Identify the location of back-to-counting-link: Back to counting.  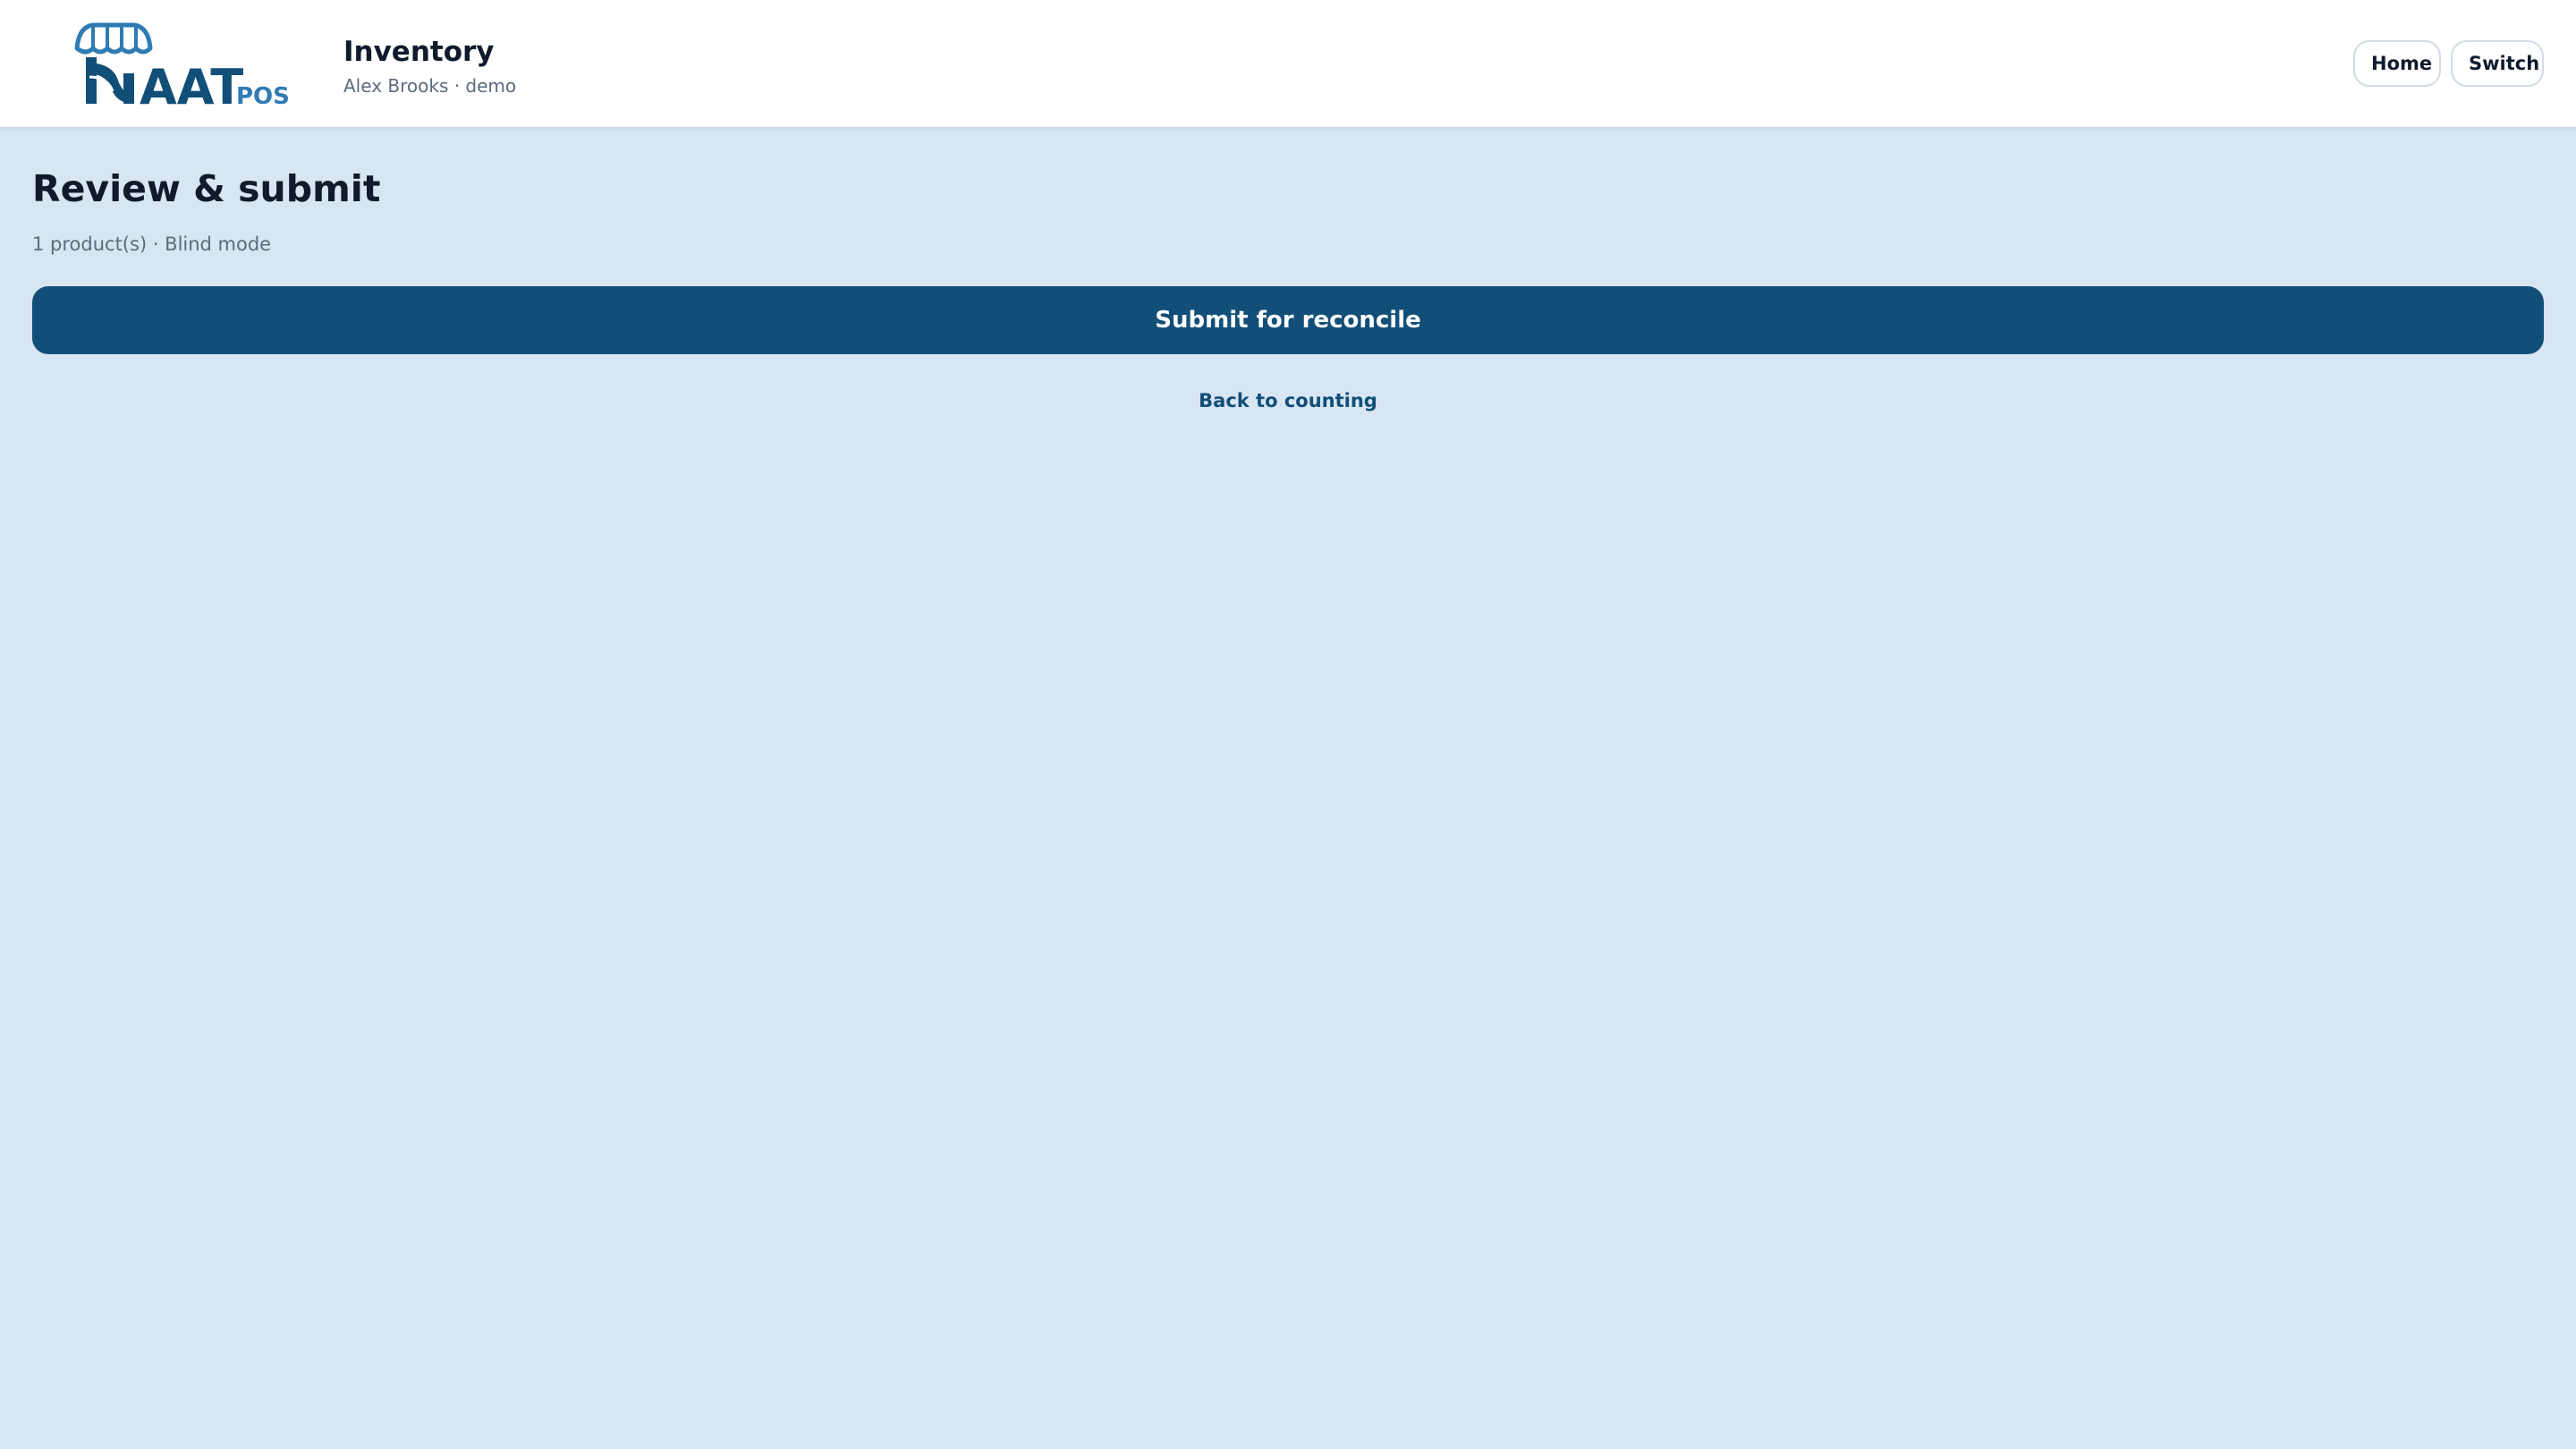
(1288, 400).